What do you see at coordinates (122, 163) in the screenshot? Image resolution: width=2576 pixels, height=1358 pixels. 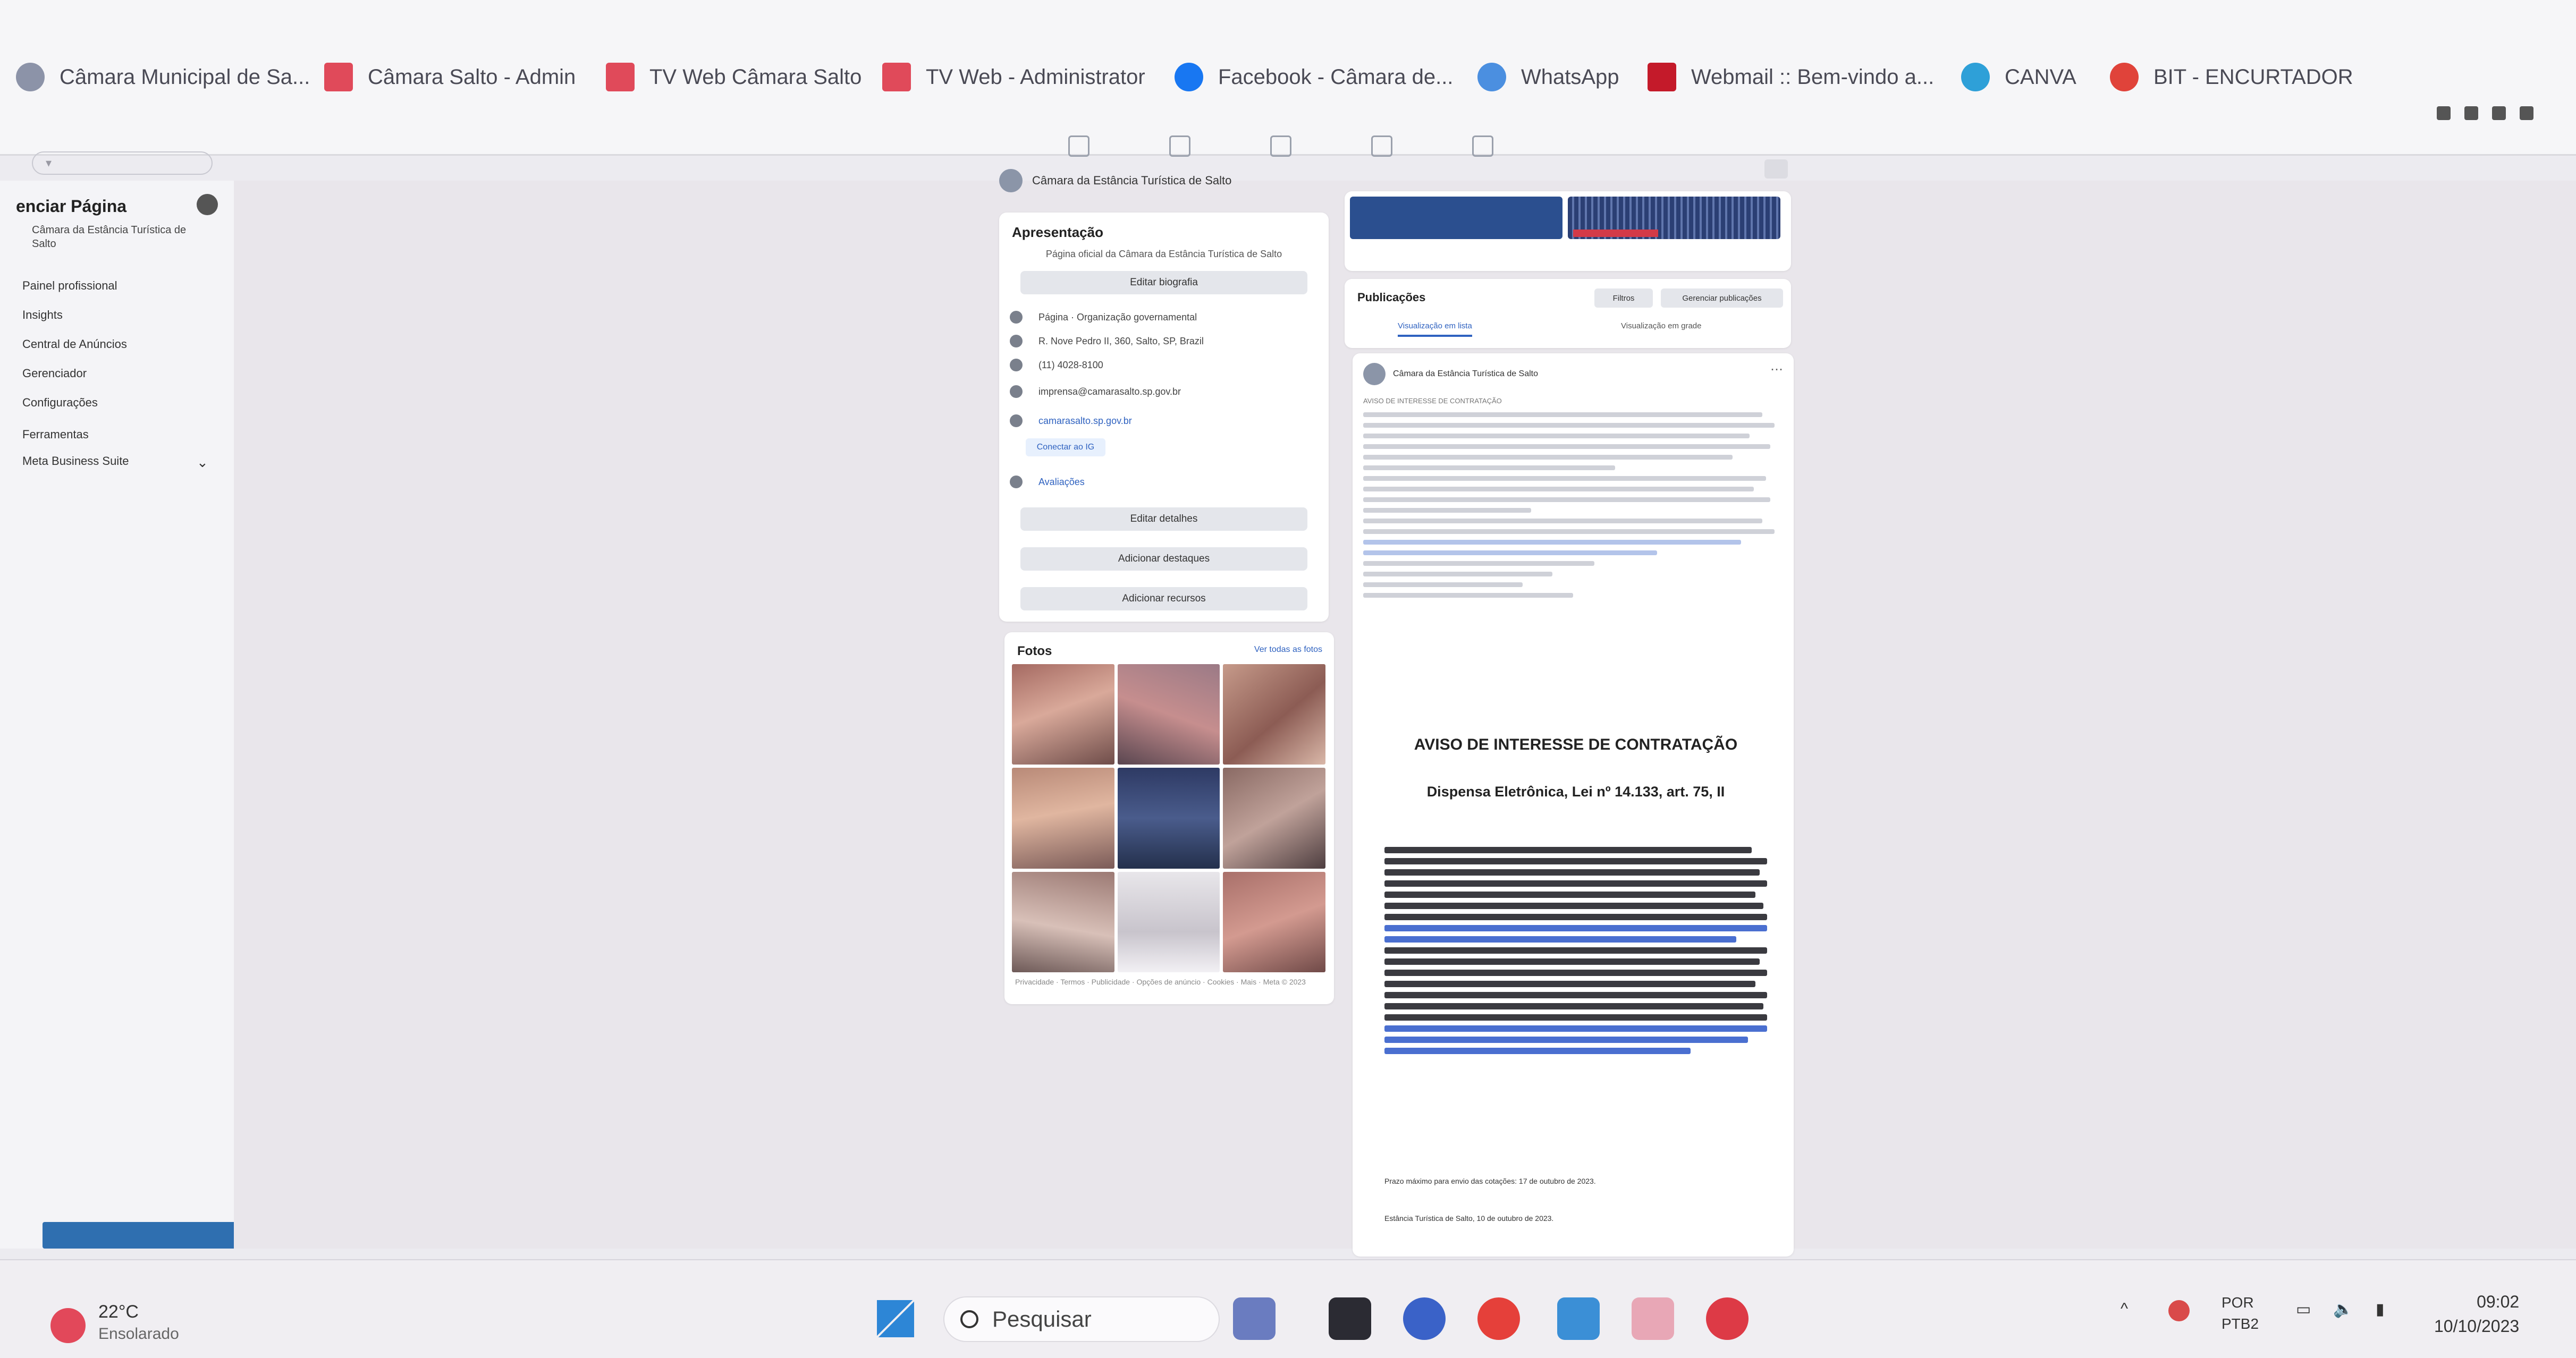 I see `page-switcher: ▾` at bounding box center [122, 163].